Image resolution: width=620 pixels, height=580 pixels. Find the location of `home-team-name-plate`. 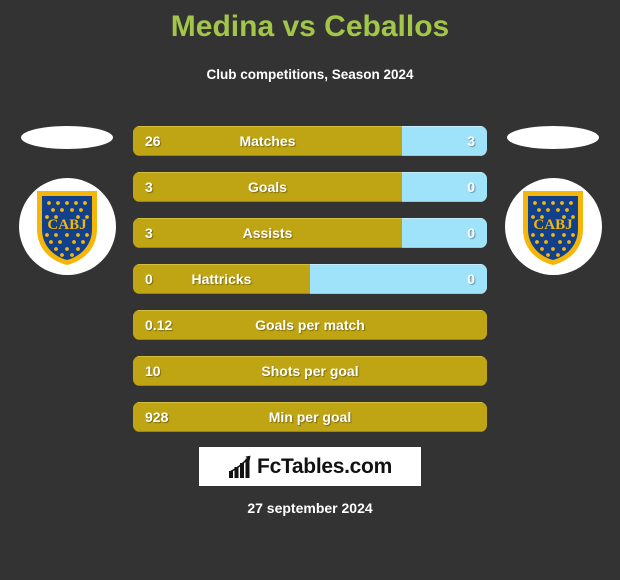

home-team-name-plate is located at coordinates (67, 137).